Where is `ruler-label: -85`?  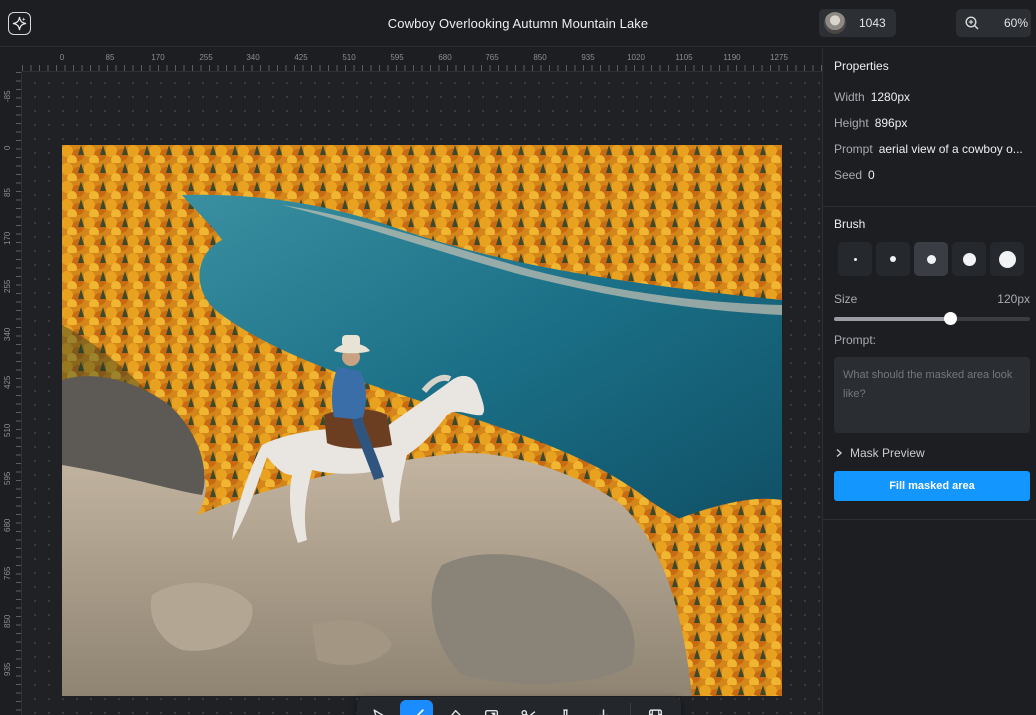 ruler-label: -85 is located at coordinates (7, 96).